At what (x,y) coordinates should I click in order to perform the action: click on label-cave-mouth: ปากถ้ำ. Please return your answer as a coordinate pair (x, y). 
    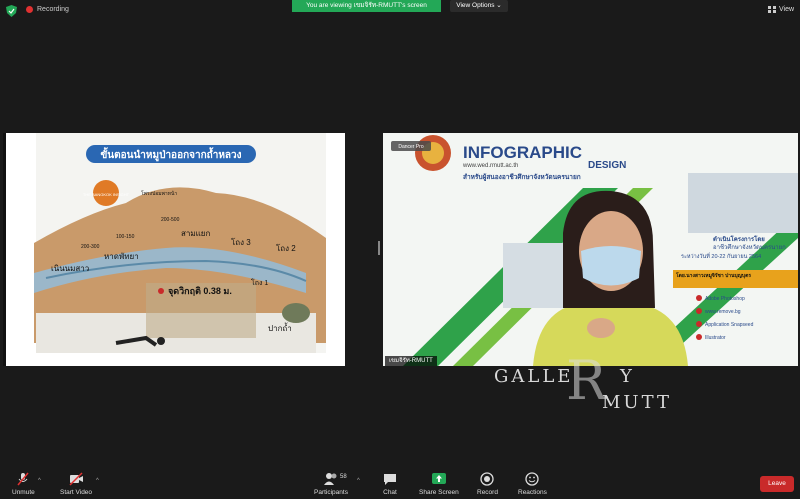
    Looking at the image, I should click on (280, 327).